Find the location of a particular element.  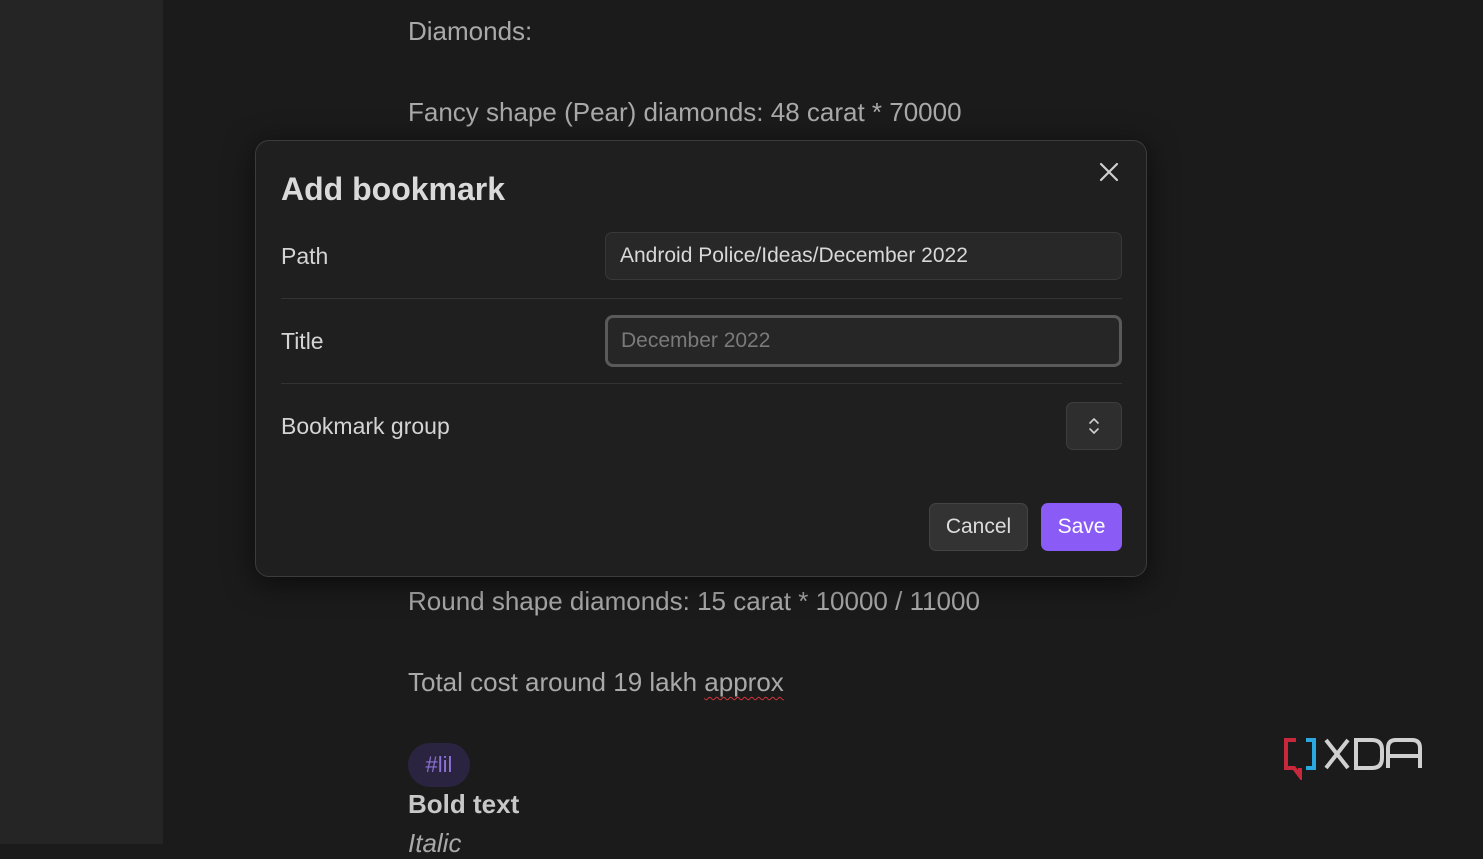

tag-pill: #lil is located at coordinates (439, 765).